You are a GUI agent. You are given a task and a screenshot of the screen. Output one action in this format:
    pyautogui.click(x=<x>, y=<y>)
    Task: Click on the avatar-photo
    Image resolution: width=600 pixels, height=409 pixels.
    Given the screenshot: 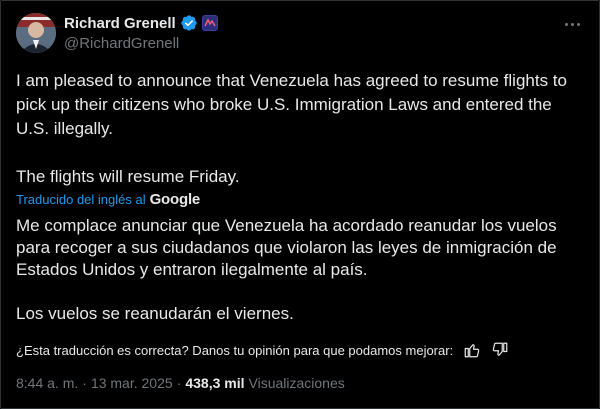 What is the action you would take?
    pyautogui.click(x=36, y=33)
    